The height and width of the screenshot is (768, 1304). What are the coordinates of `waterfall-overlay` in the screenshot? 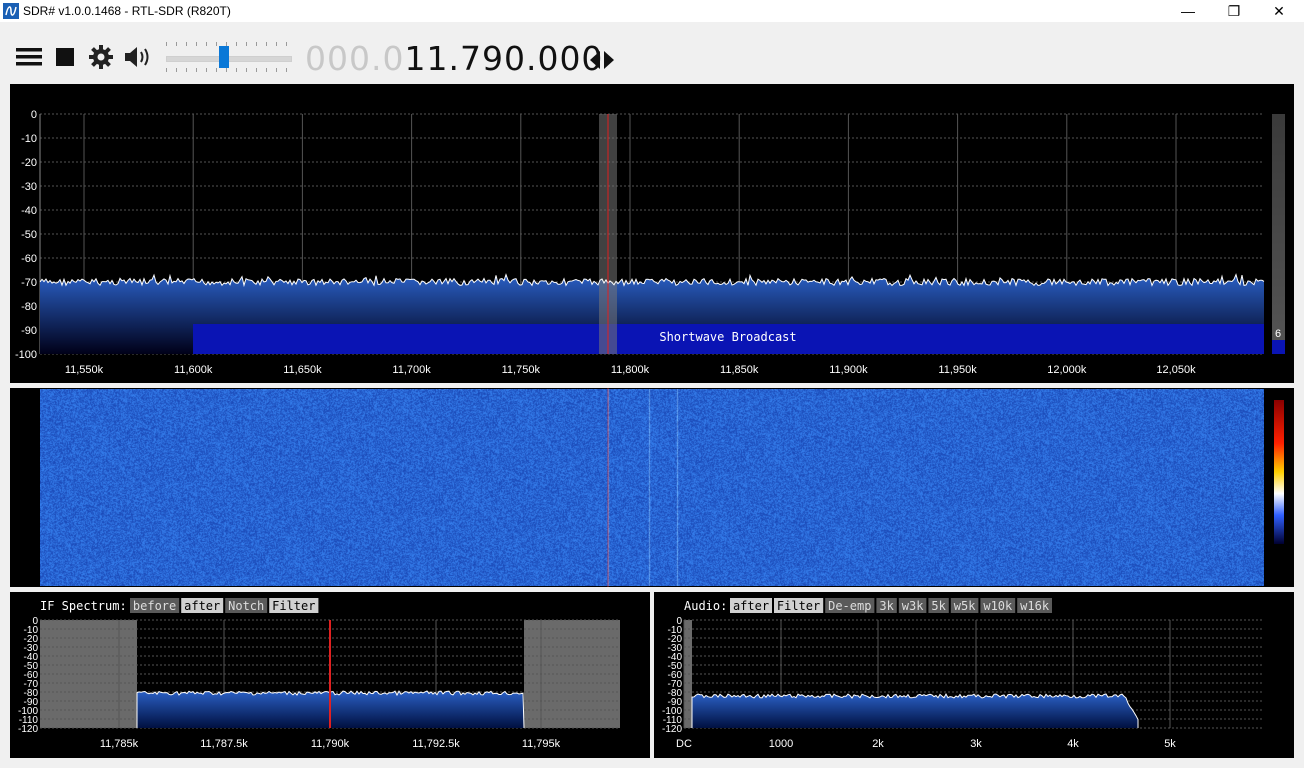 It's located at (945, 487).